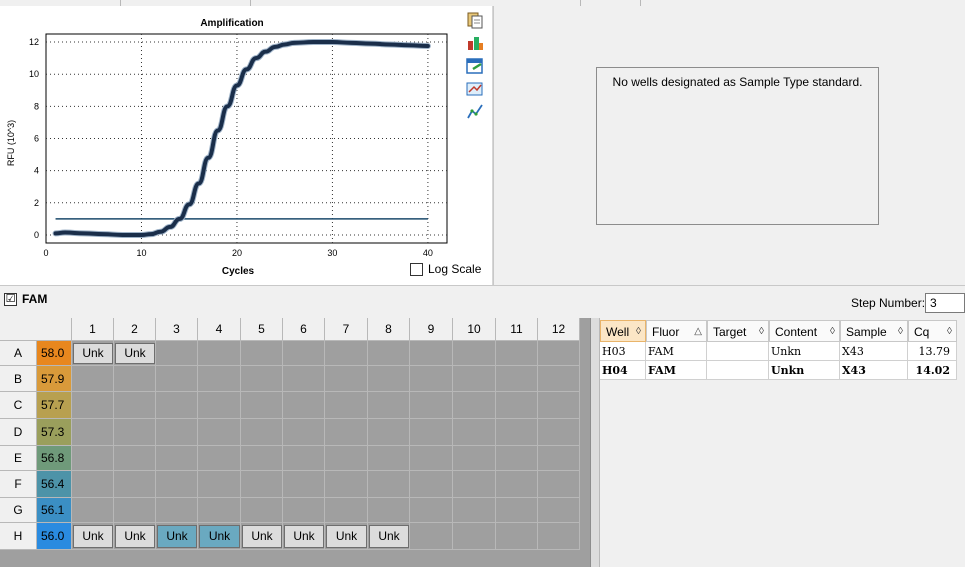  Describe the element at coordinates (559, 329) in the screenshot. I see `plate-column-header: 12` at that location.